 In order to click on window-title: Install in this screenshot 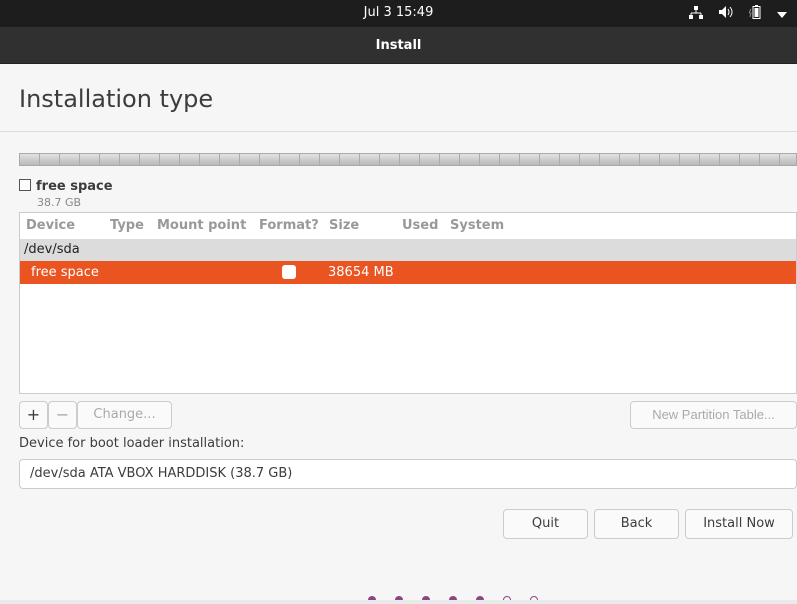, I will do `click(398, 45)`.